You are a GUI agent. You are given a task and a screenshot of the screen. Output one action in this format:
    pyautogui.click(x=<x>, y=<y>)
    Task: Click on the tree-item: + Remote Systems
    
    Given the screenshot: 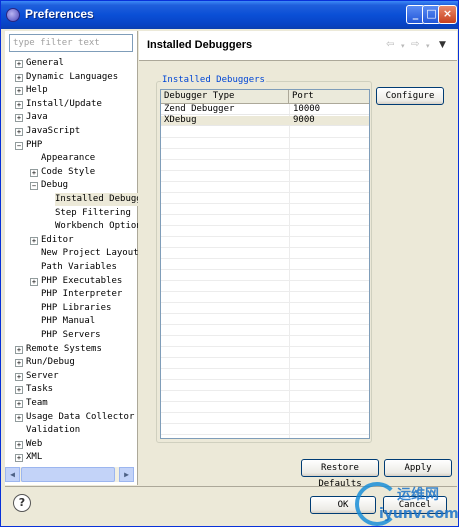 What is the action you would take?
    pyautogui.click(x=71, y=350)
    